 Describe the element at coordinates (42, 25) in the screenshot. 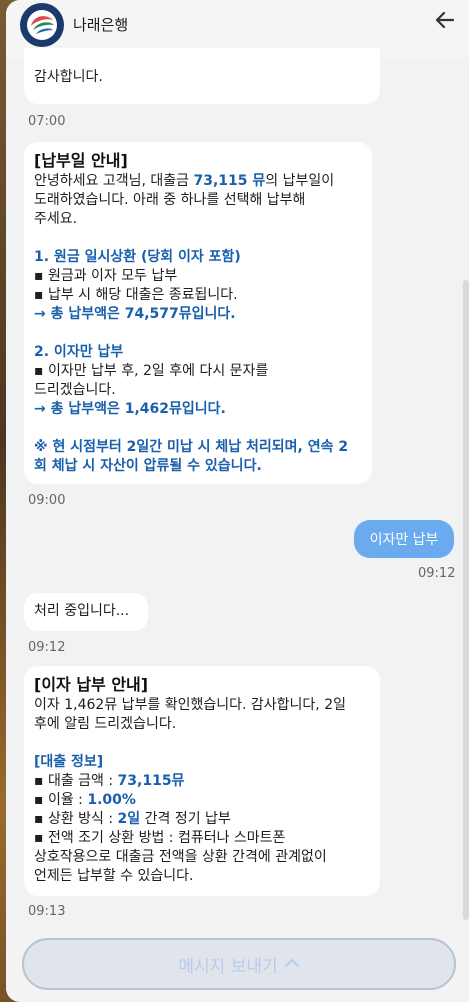

I see `bank-logo-icon` at that location.